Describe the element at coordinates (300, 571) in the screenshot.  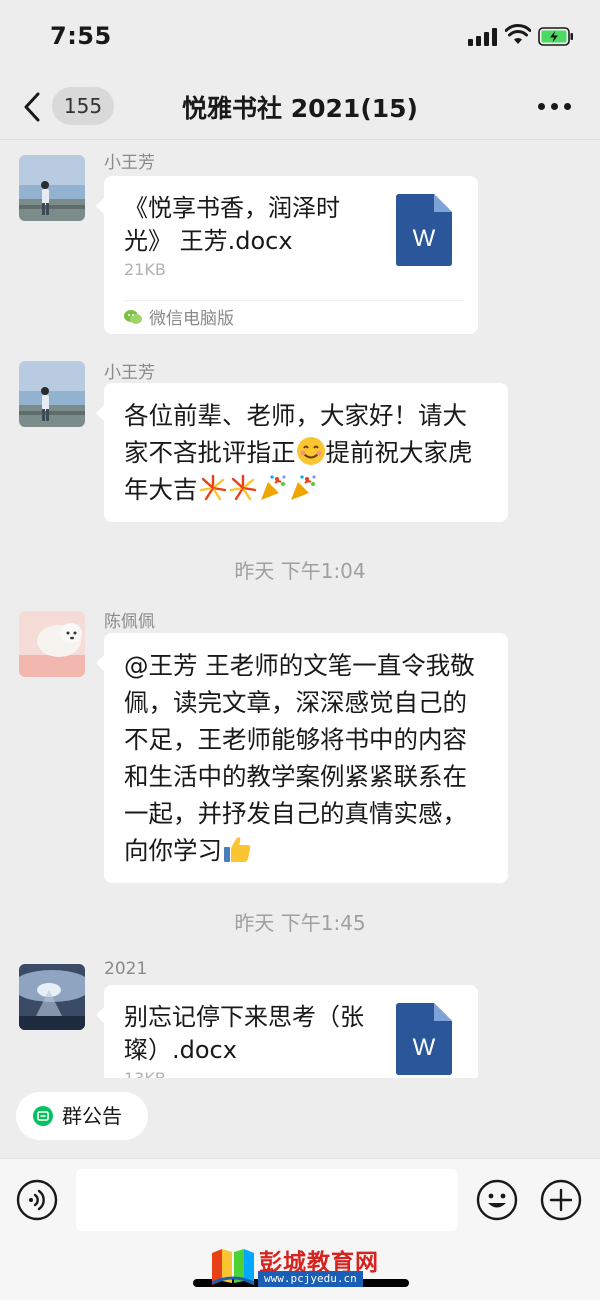
I see `timestamp: 昨天 下午1:04` at that location.